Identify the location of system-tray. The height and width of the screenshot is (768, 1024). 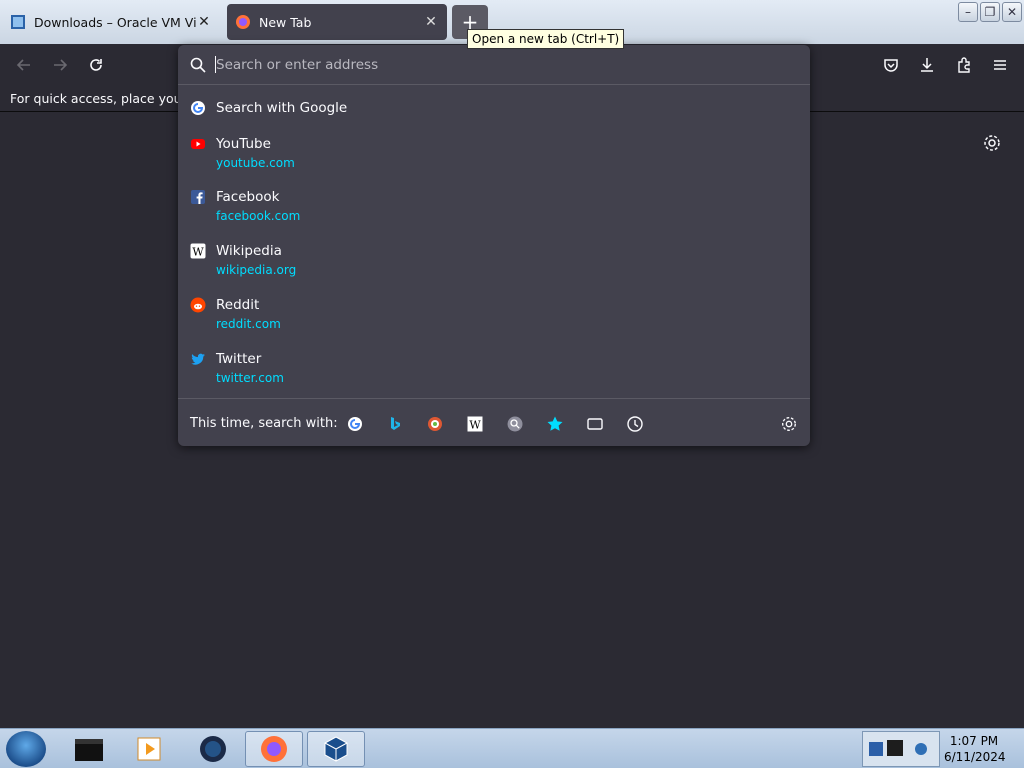
(901, 749).